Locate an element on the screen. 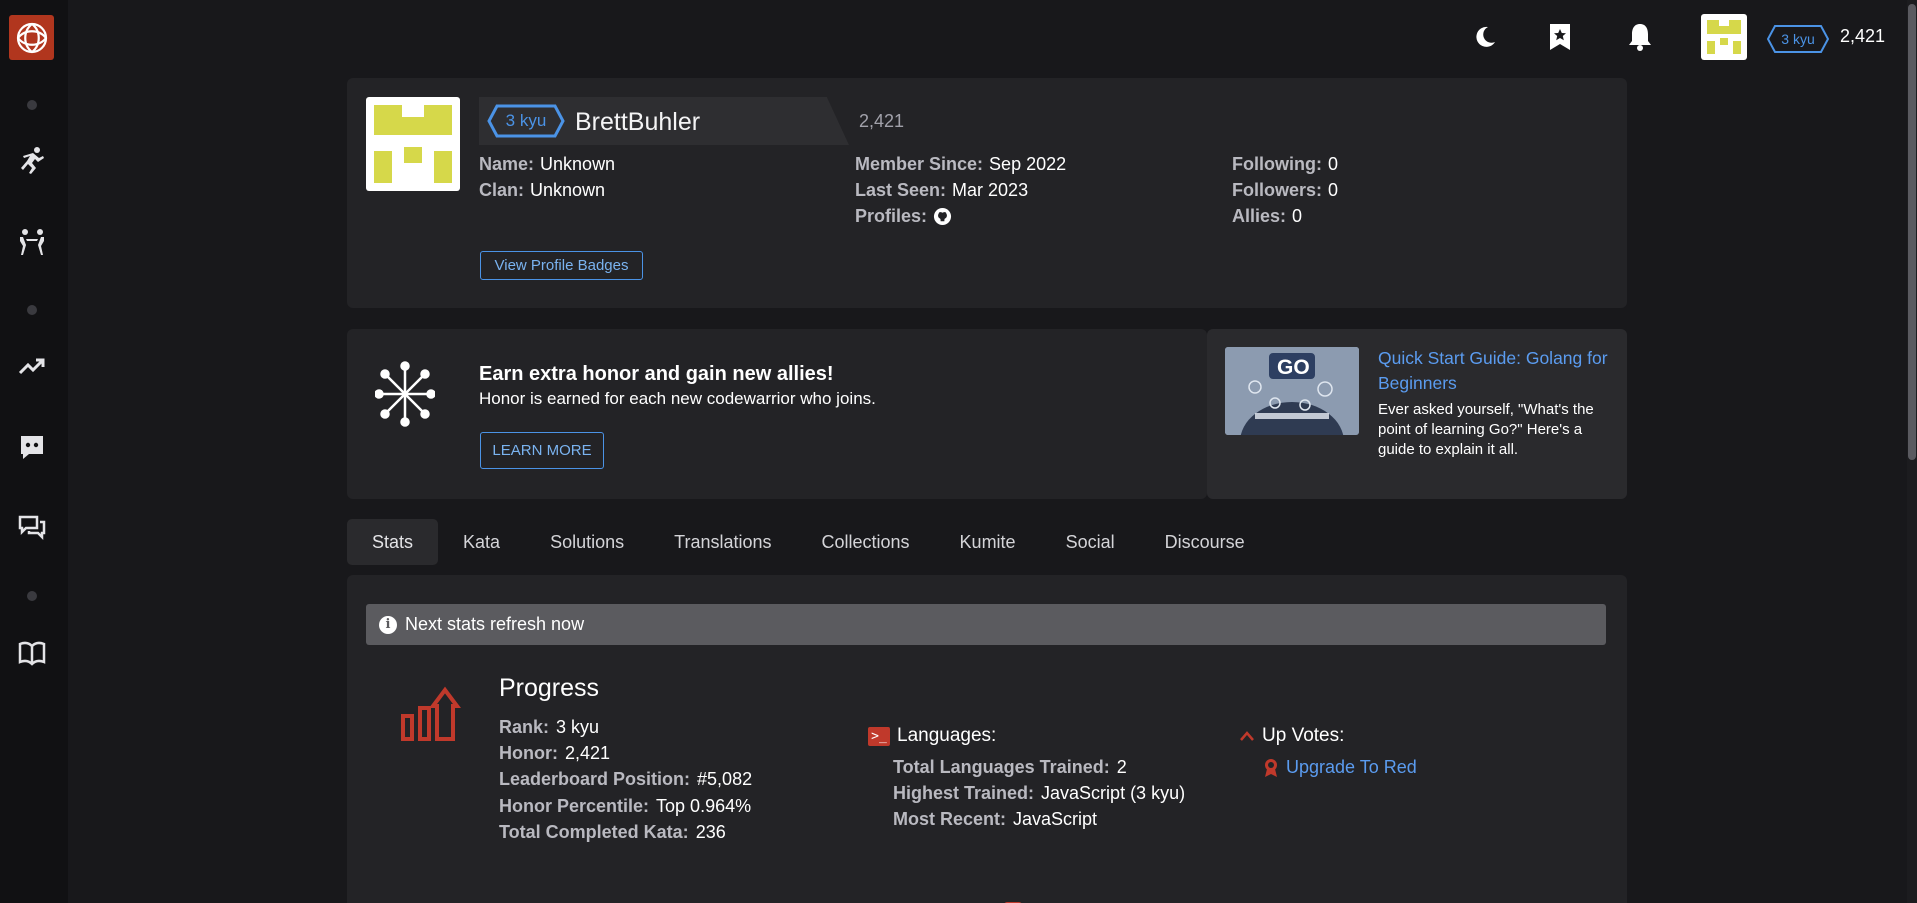 This screenshot has width=1917, height=903. most-recent-stat: Most Recent: JavaScript is located at coordinates (995, 819).